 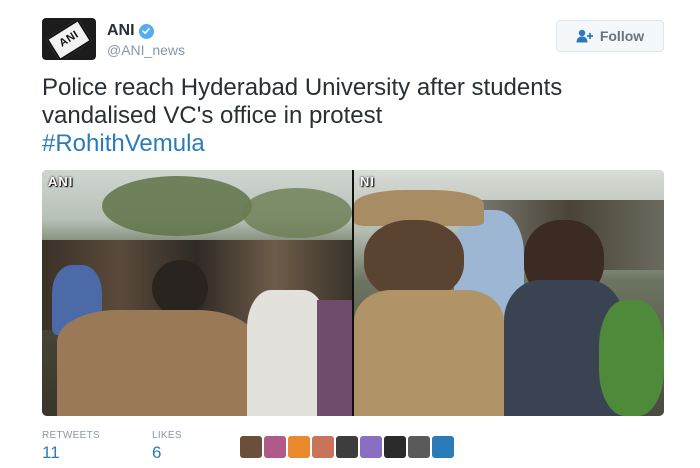 I want to click on name-row: ANI, so click(x=146, y=31).